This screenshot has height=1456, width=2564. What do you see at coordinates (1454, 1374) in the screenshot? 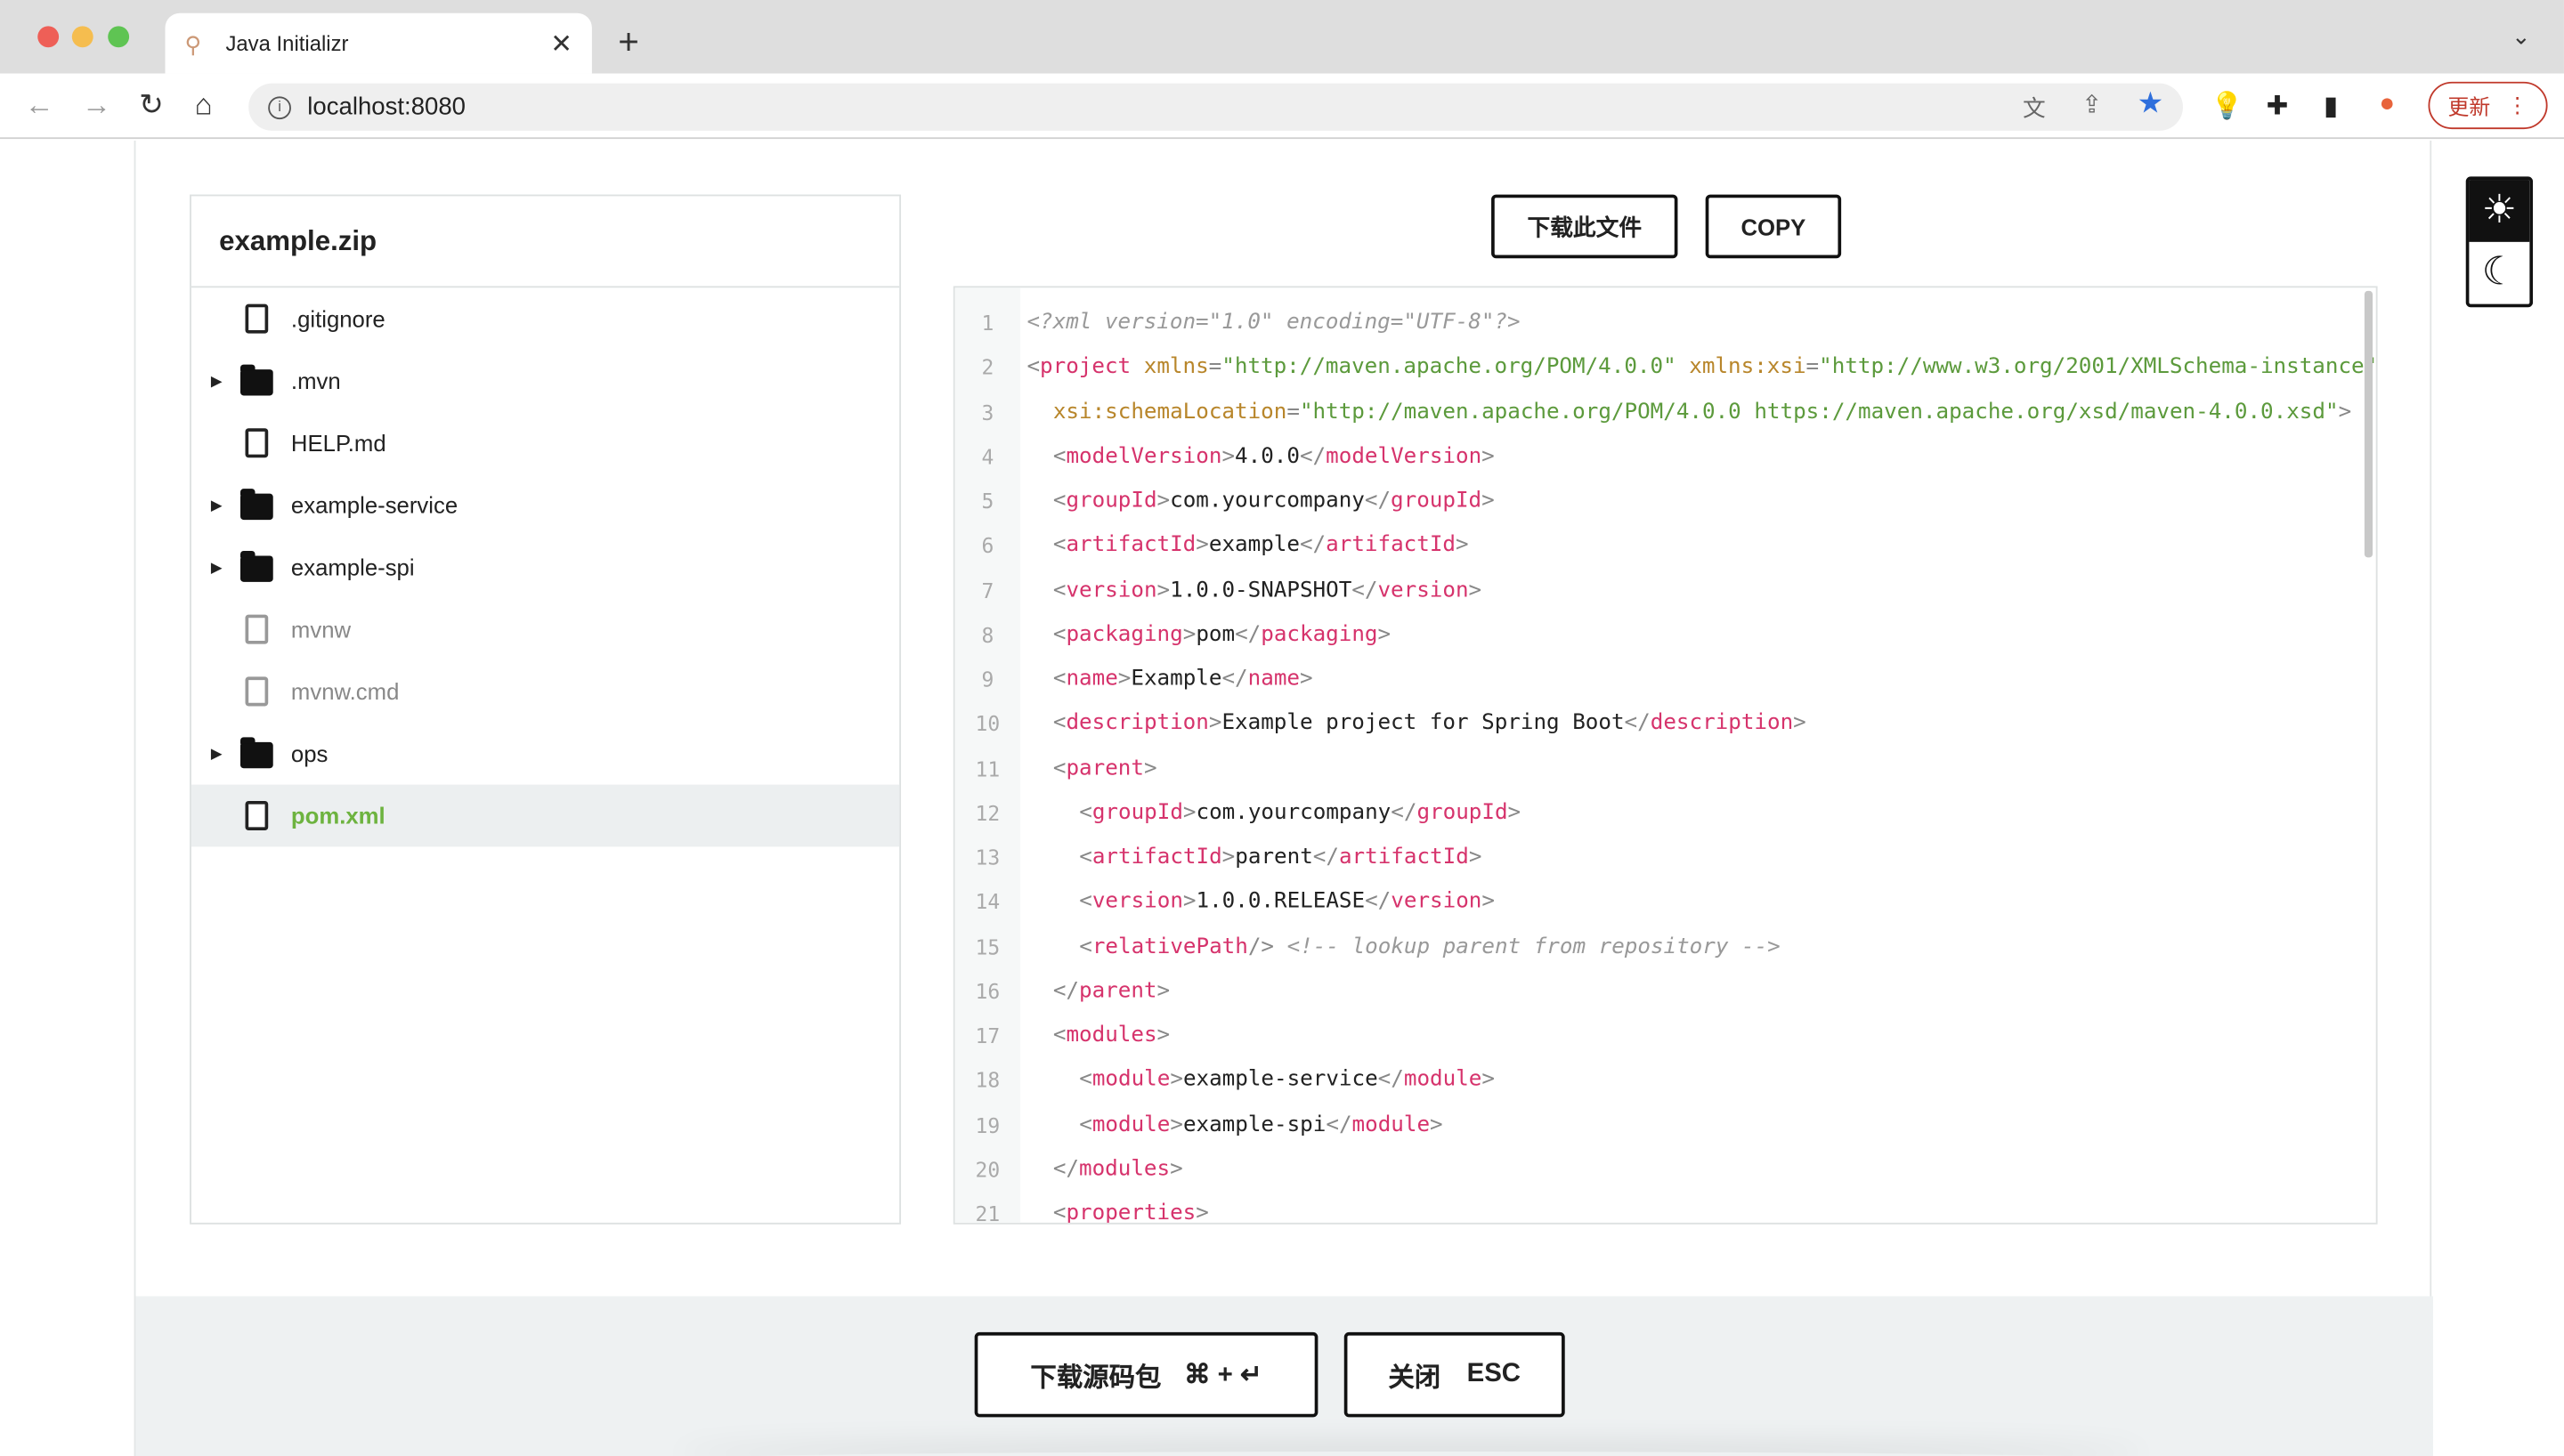
I see `close-button: 关闭 ESC` at bounding box center [1454, 1374].